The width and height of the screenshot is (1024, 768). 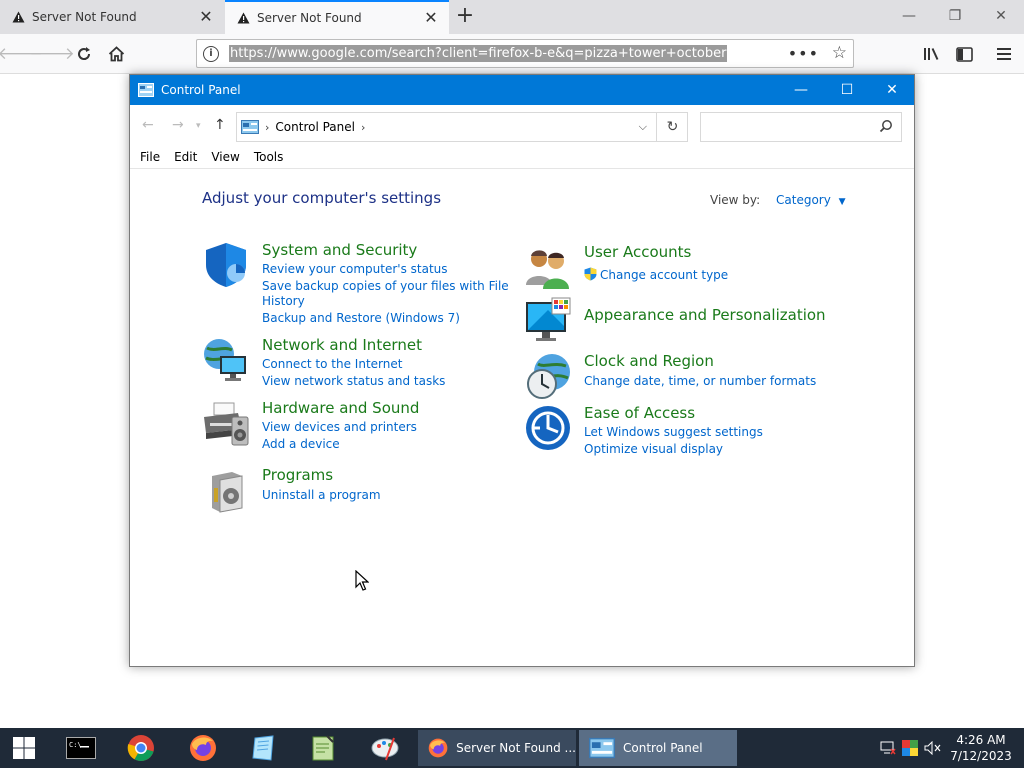 I want to click on restore-browser-button: ❐, so click(x=955, y=16).